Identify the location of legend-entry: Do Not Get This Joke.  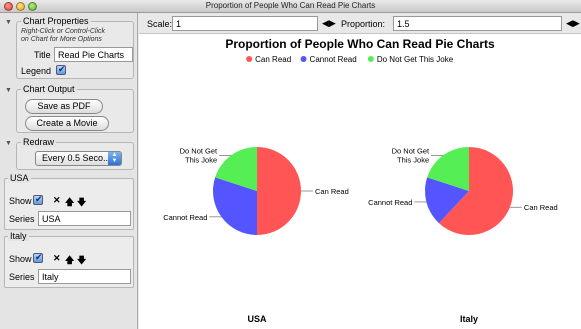
(415, 59).